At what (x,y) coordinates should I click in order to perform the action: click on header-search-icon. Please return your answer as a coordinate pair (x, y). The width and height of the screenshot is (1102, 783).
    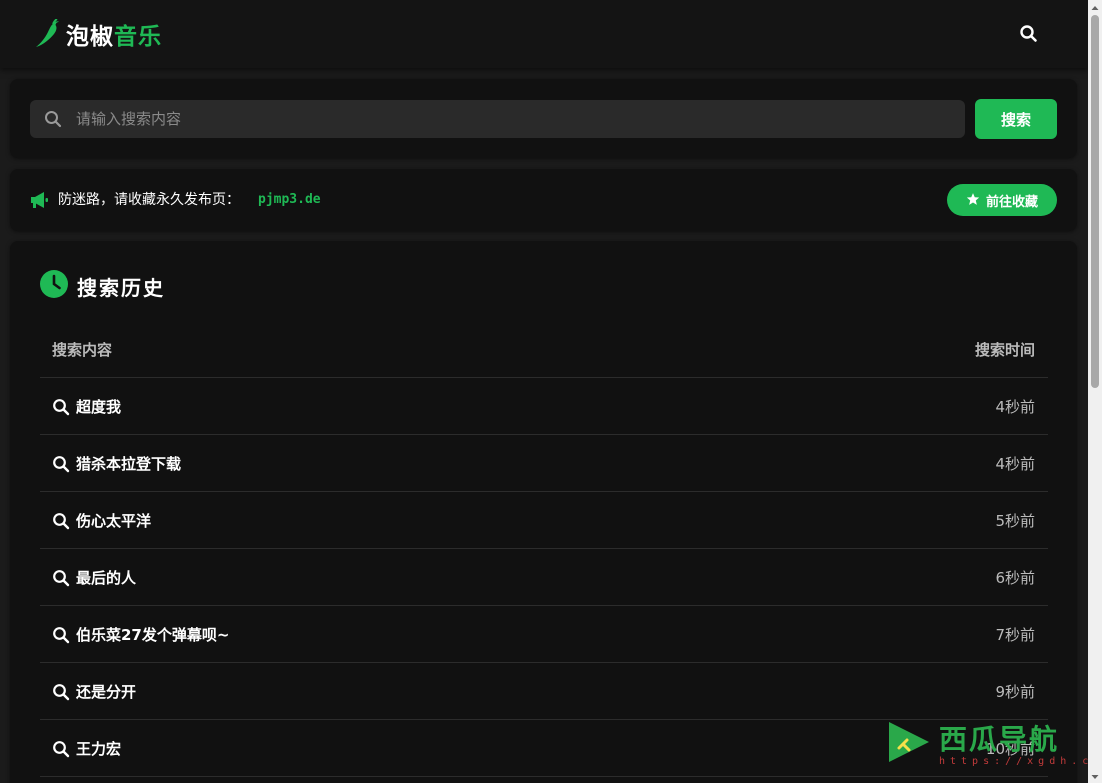
    Looking at the image, I should click on (1029, 34).